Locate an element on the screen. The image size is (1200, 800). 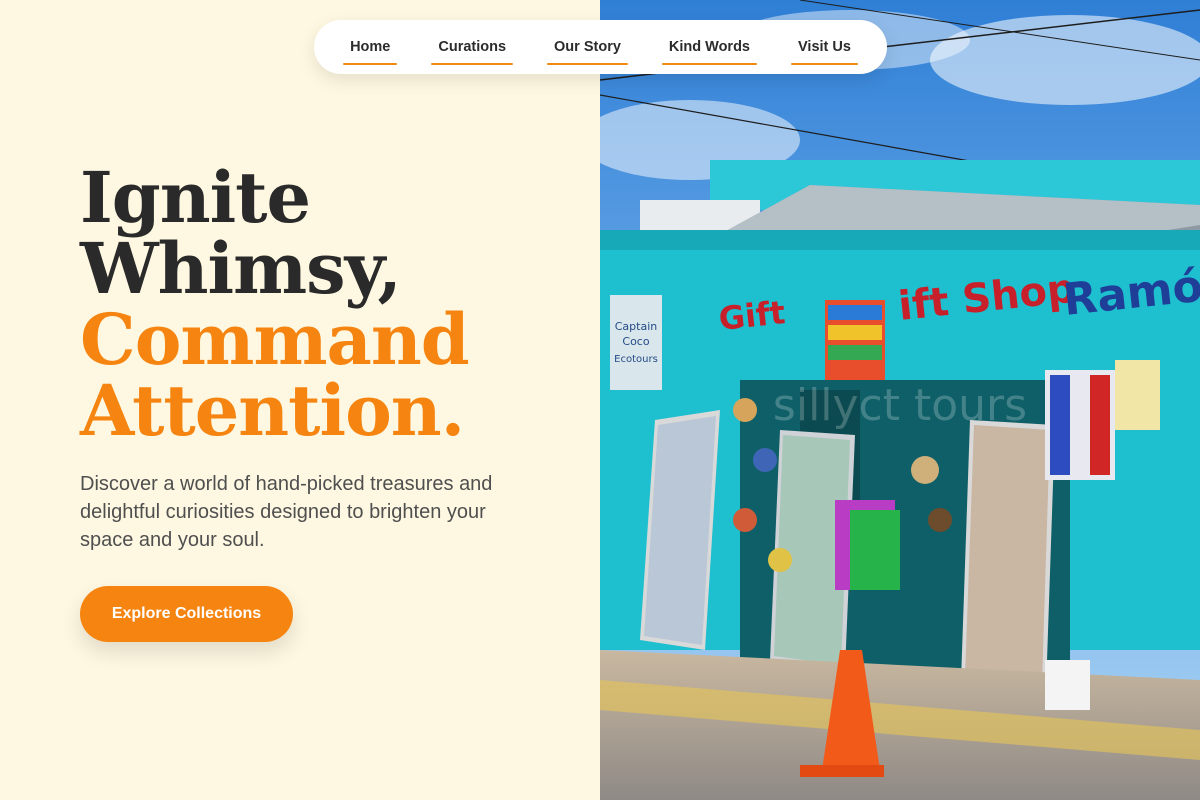
nav-visit-us-link: Visit Us is located at coordinates (824, 52).